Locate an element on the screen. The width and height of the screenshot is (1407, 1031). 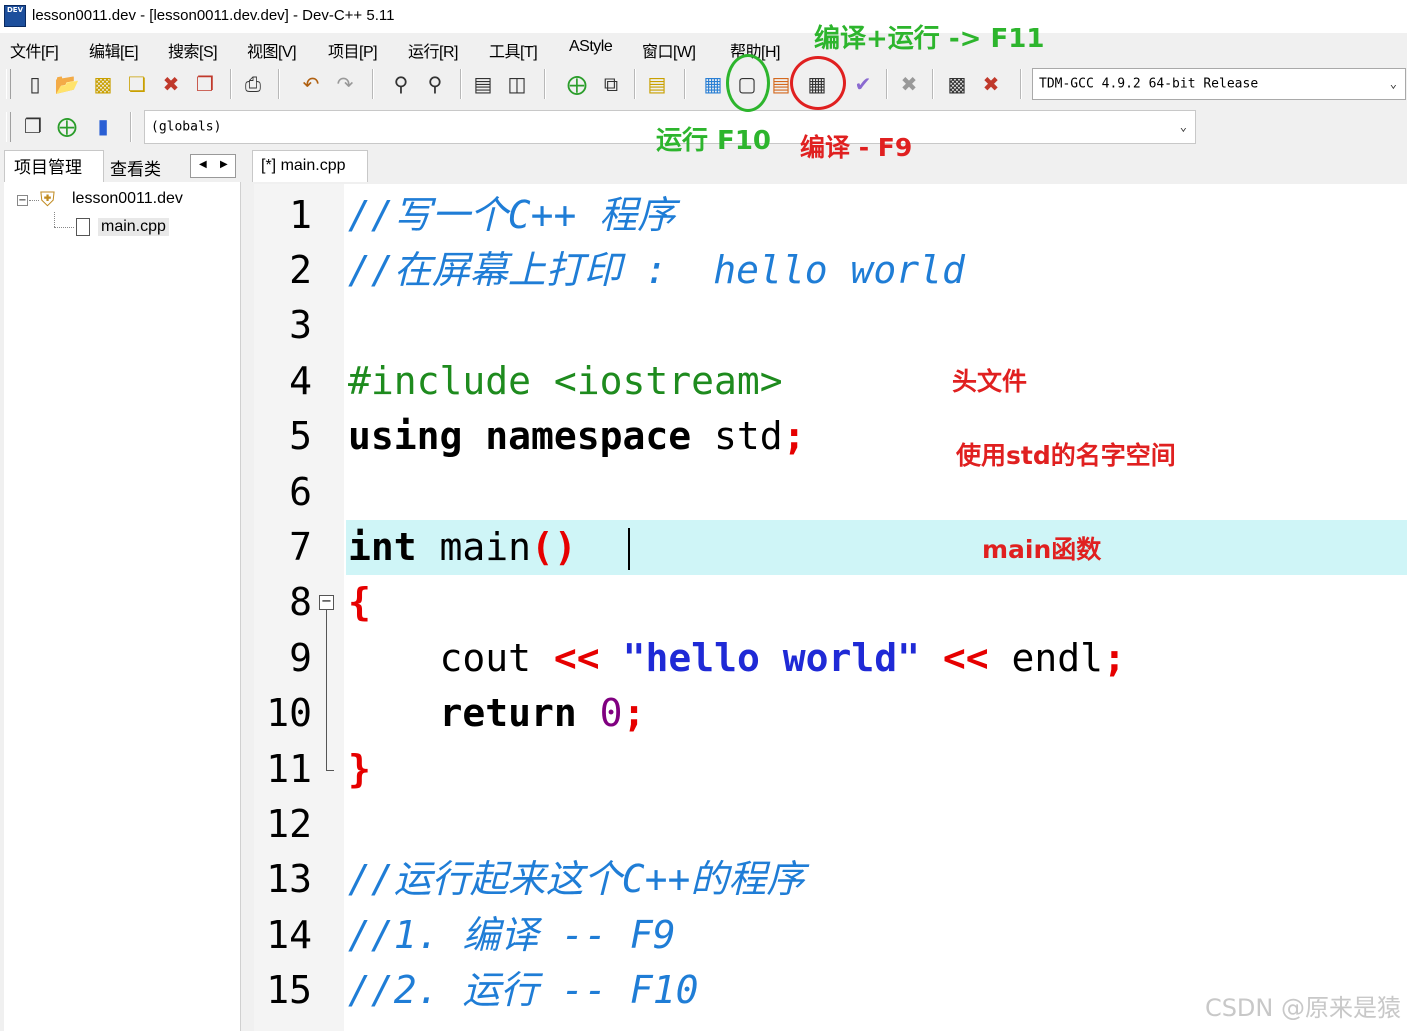
line-number: 2 is located at coordinates (300, 270).